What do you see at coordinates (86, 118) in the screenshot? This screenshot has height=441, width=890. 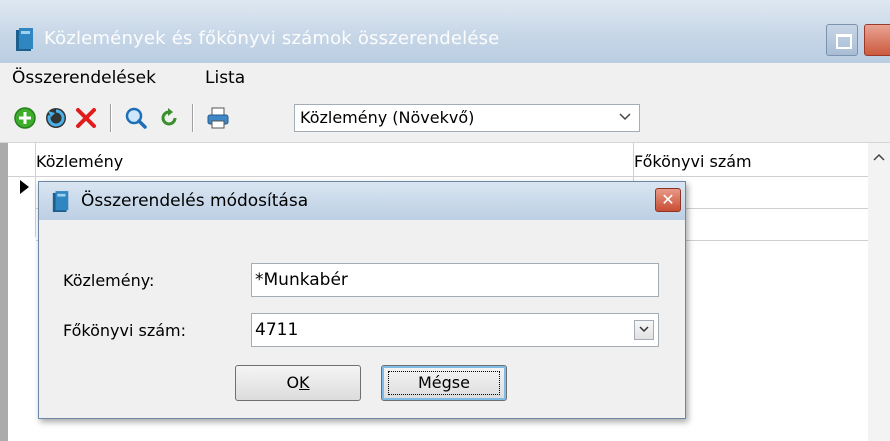 I see `delete-icon` at bounding box center [86, 118].